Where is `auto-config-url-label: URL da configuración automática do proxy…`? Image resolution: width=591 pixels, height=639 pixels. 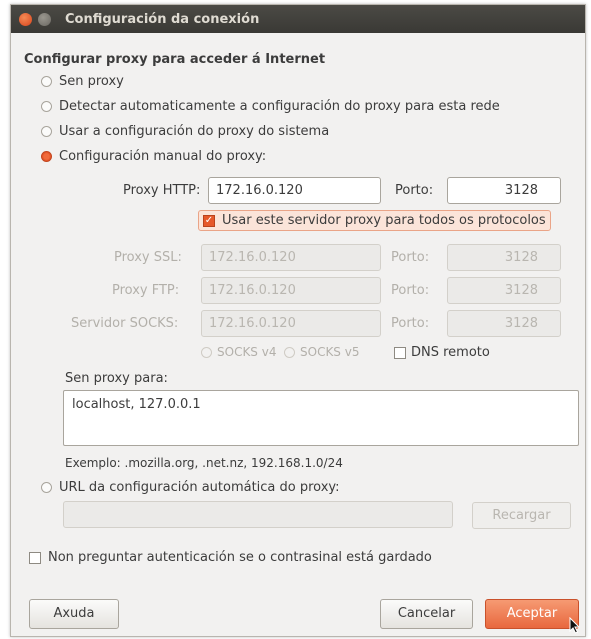
auto-config-url-label: URL da configuración automática do proxy… is located at coordinates (199, 487).